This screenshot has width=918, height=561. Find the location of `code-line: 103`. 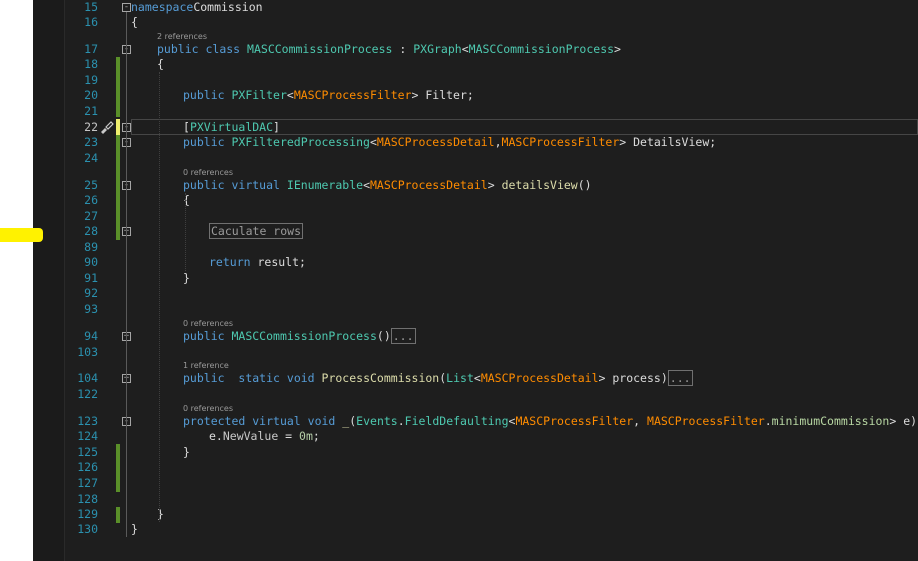

code-line: 103 is located at coordinates (475, 352).